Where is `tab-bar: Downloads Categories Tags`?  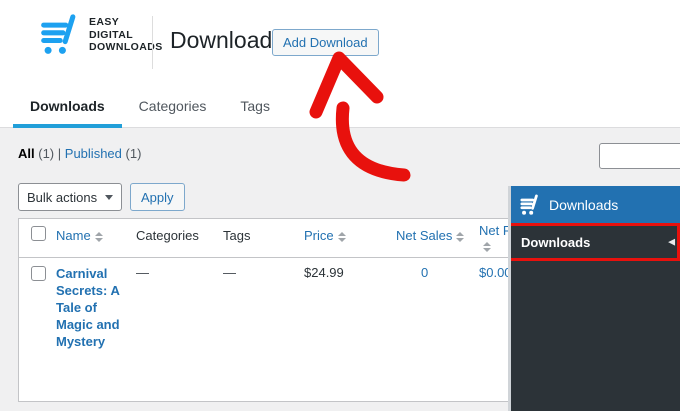 tab-bar: Downloads Categories Tags is located at coordinates (340, 106).